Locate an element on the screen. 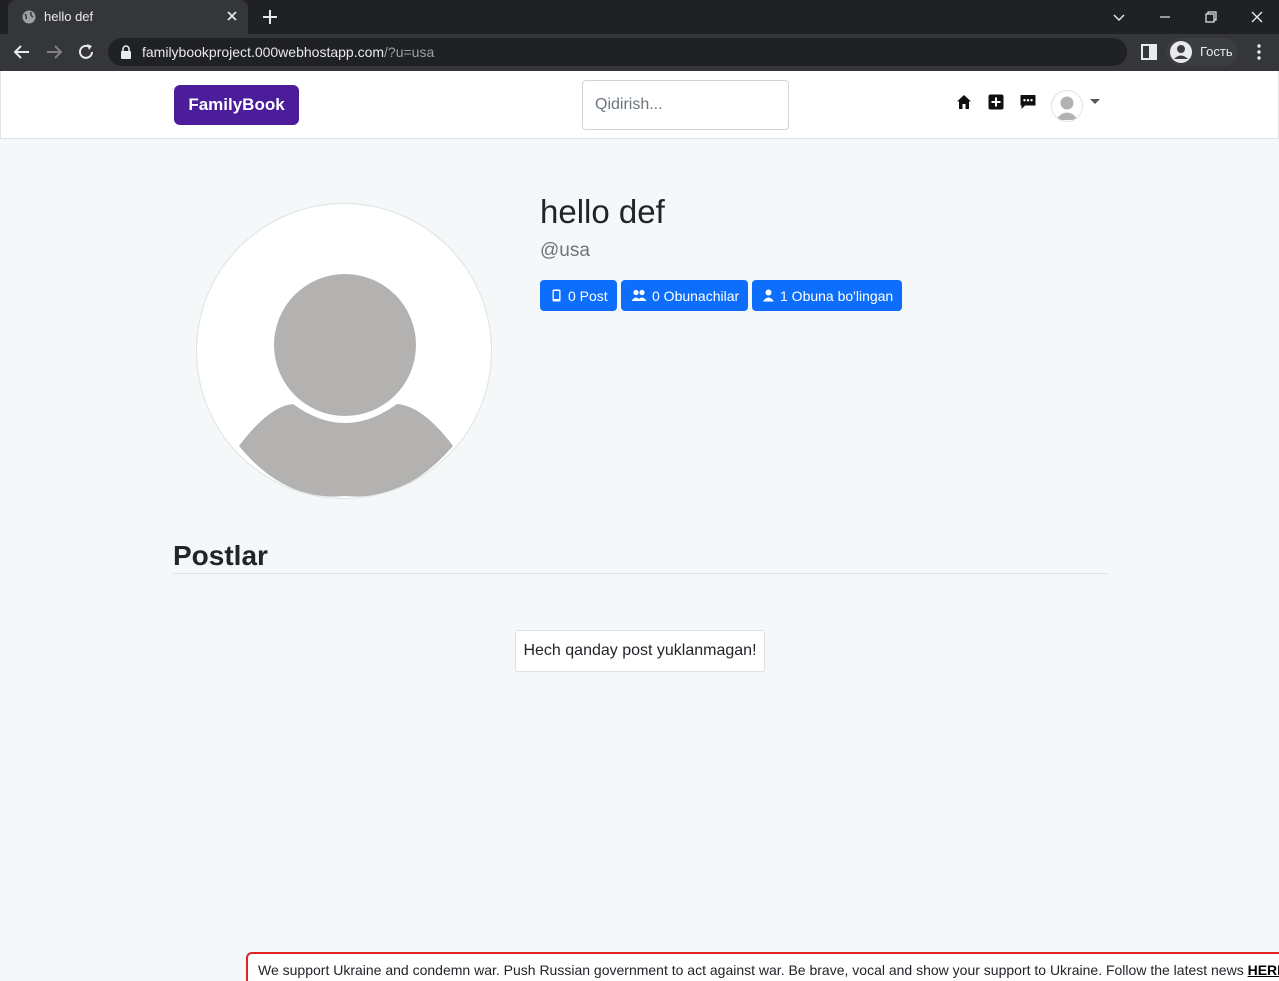 The image size is (1279, 981). followers-button: 0 Obunachilar is located at coordinates (685, 295).